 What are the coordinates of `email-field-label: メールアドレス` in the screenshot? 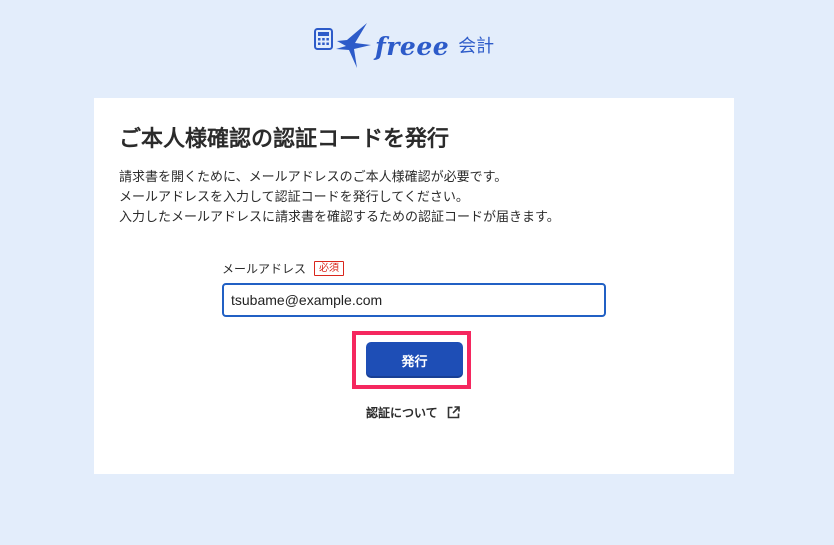 It's located at (264, 268).